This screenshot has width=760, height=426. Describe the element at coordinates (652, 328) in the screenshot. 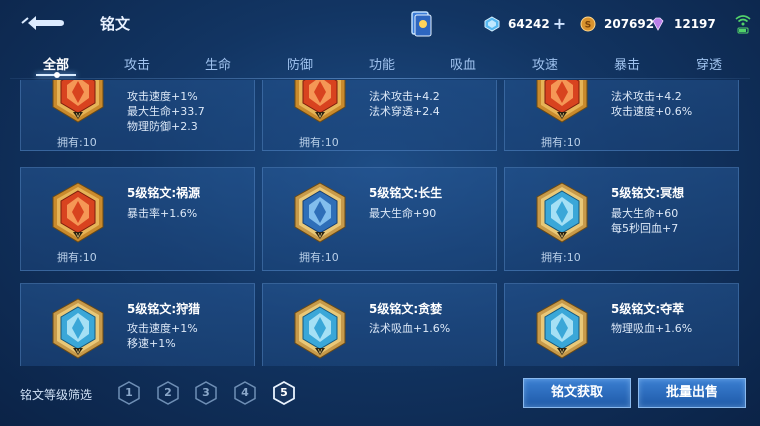

I see `inscription-attr: 物理吸血+1.6%` at that location.